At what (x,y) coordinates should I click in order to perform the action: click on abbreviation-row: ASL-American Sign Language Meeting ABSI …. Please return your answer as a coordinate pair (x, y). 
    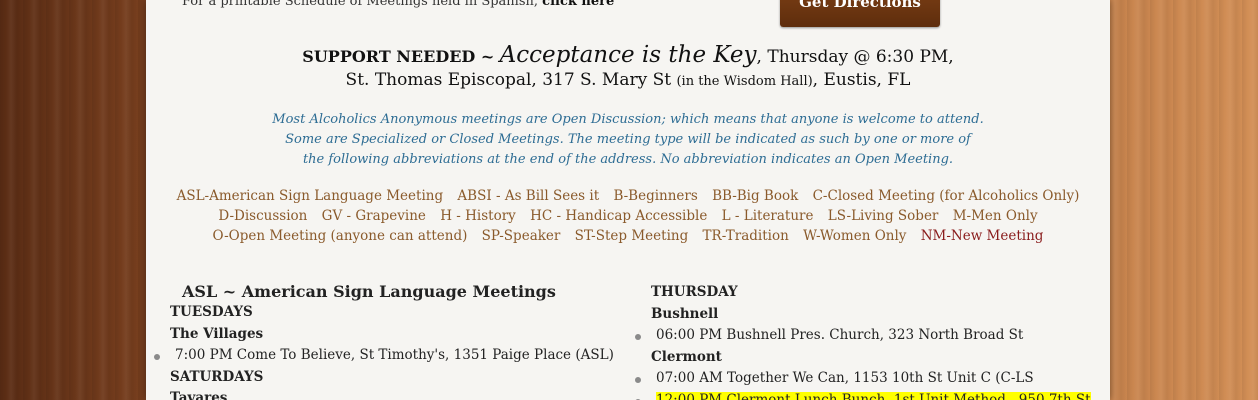
    Looking at the image, I should click on (628, 196).